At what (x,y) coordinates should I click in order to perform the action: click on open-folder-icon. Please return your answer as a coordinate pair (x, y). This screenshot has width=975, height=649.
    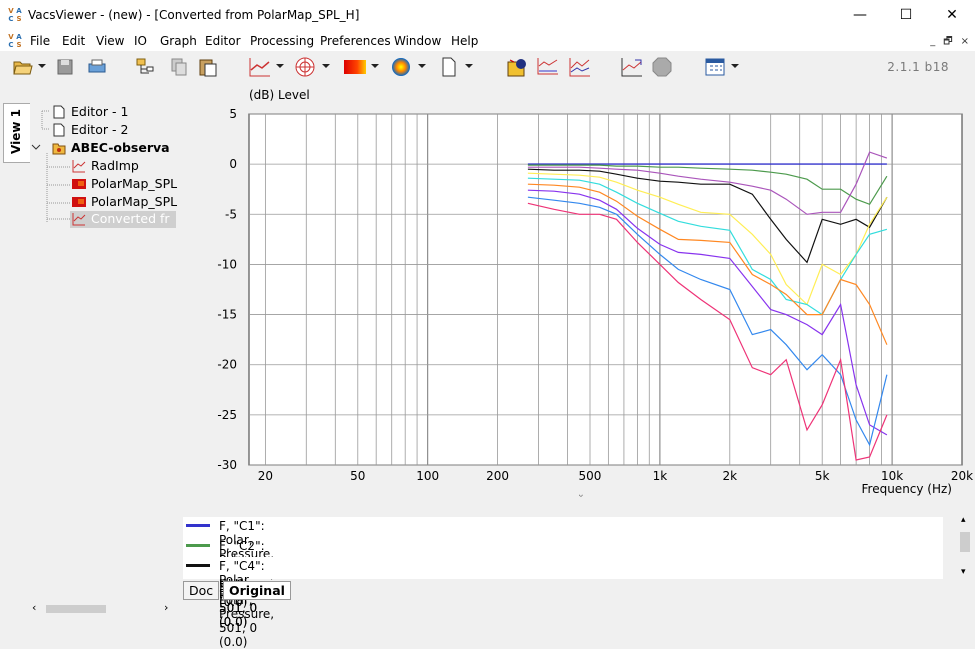
    Looking at the image, I should click on (23, 67).